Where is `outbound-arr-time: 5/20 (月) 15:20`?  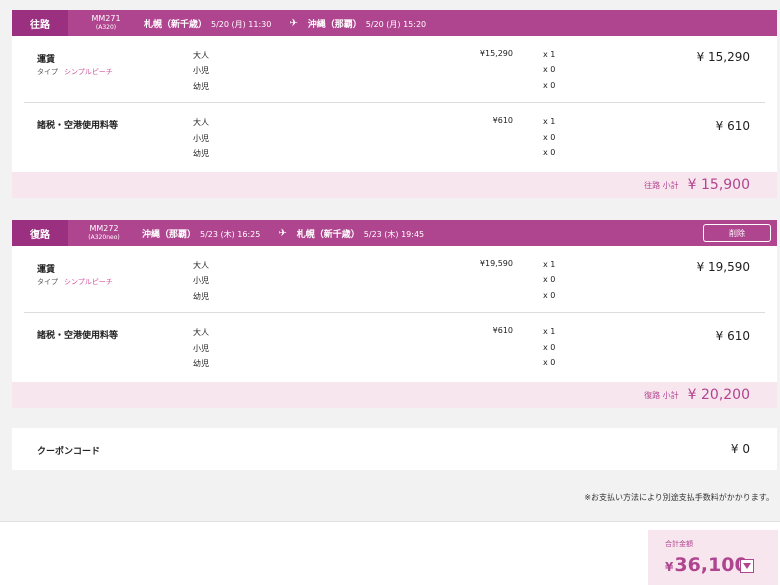
outbound-arr-time: 5/20 (月) 15:20 is located at coordinates (396, 24).